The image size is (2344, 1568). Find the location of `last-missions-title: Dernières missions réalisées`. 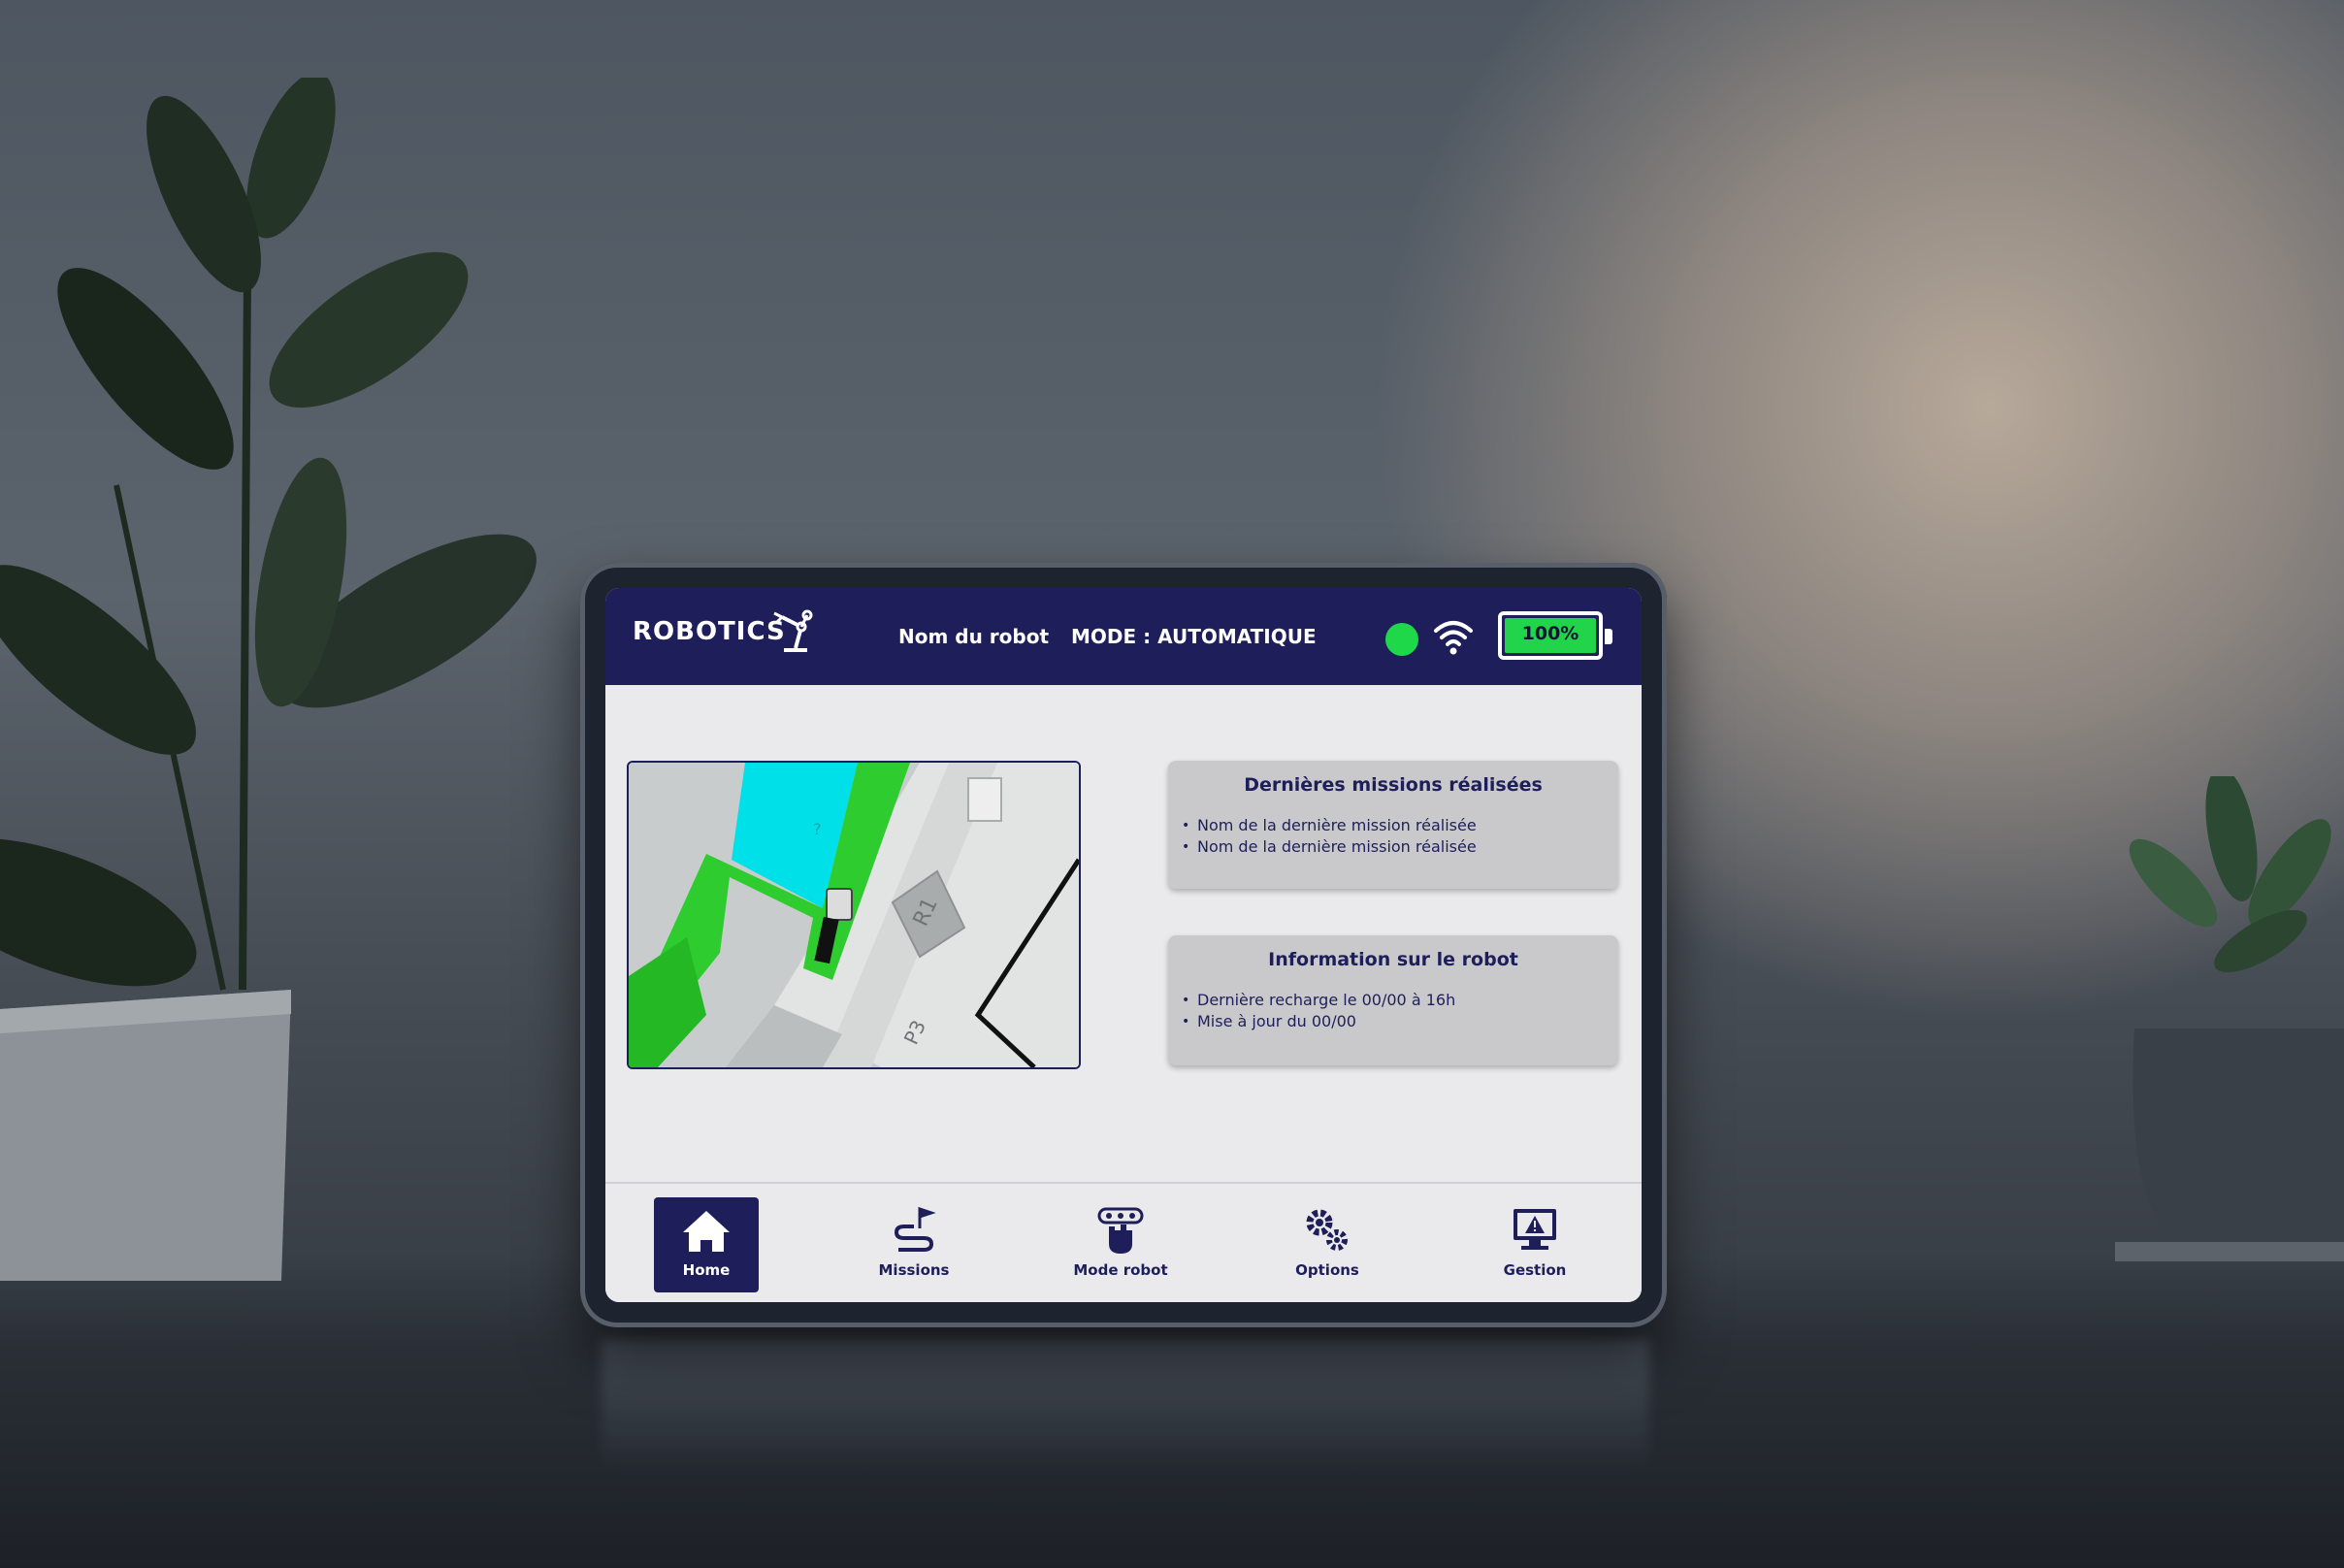

last-missions-title: Dernières missions réalisées is located at coordinates (1393, 785).